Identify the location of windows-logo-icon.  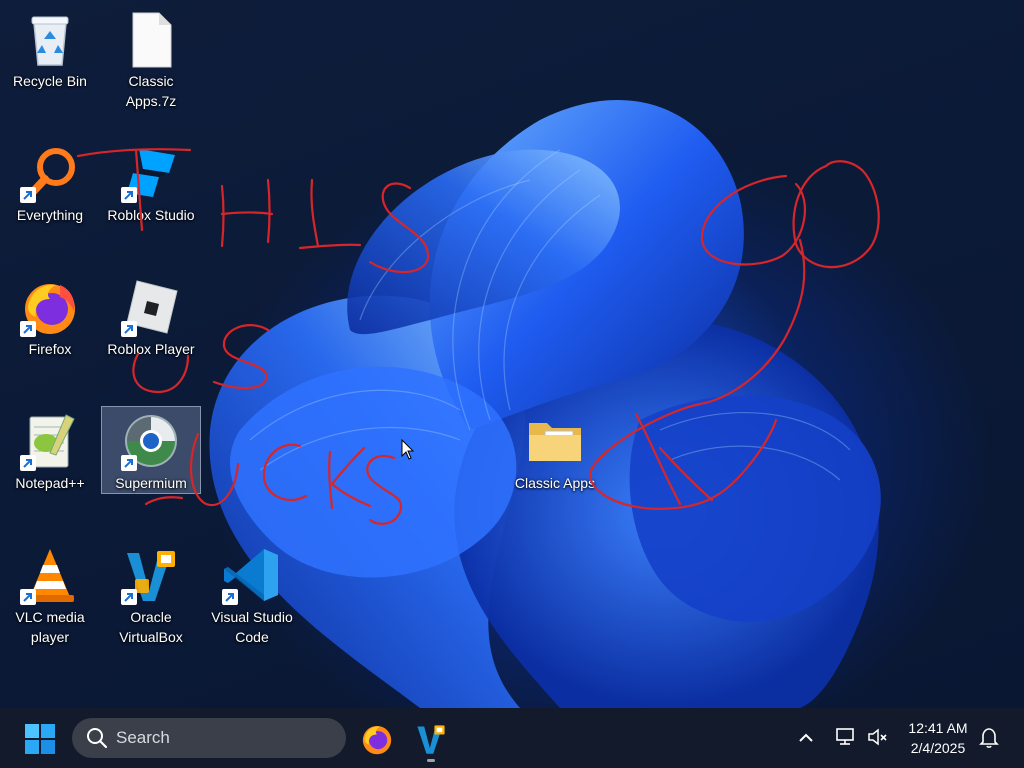
(40, 739).